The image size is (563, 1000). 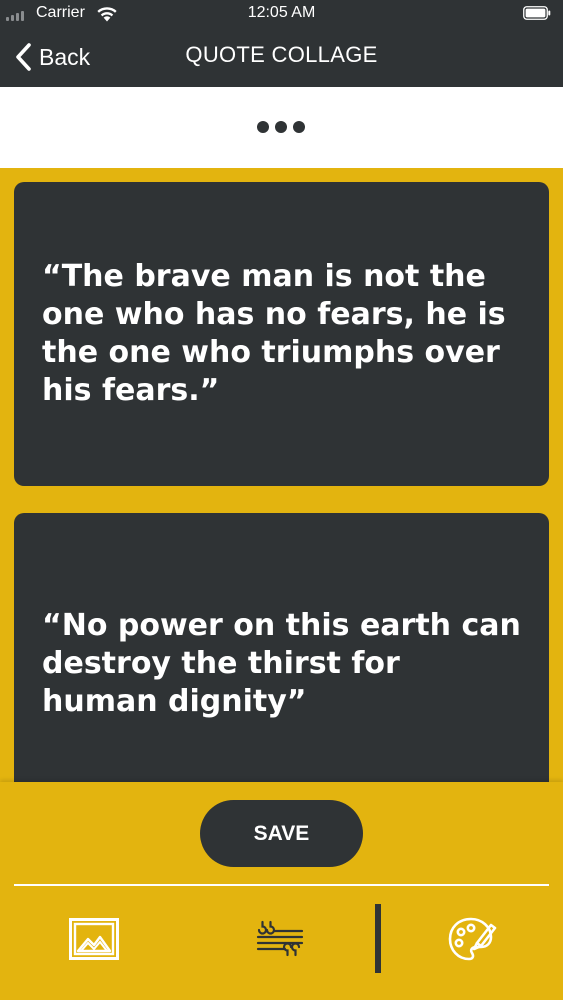 I want to click on status-time: 12:05 AM, so click(x=281, y=12).